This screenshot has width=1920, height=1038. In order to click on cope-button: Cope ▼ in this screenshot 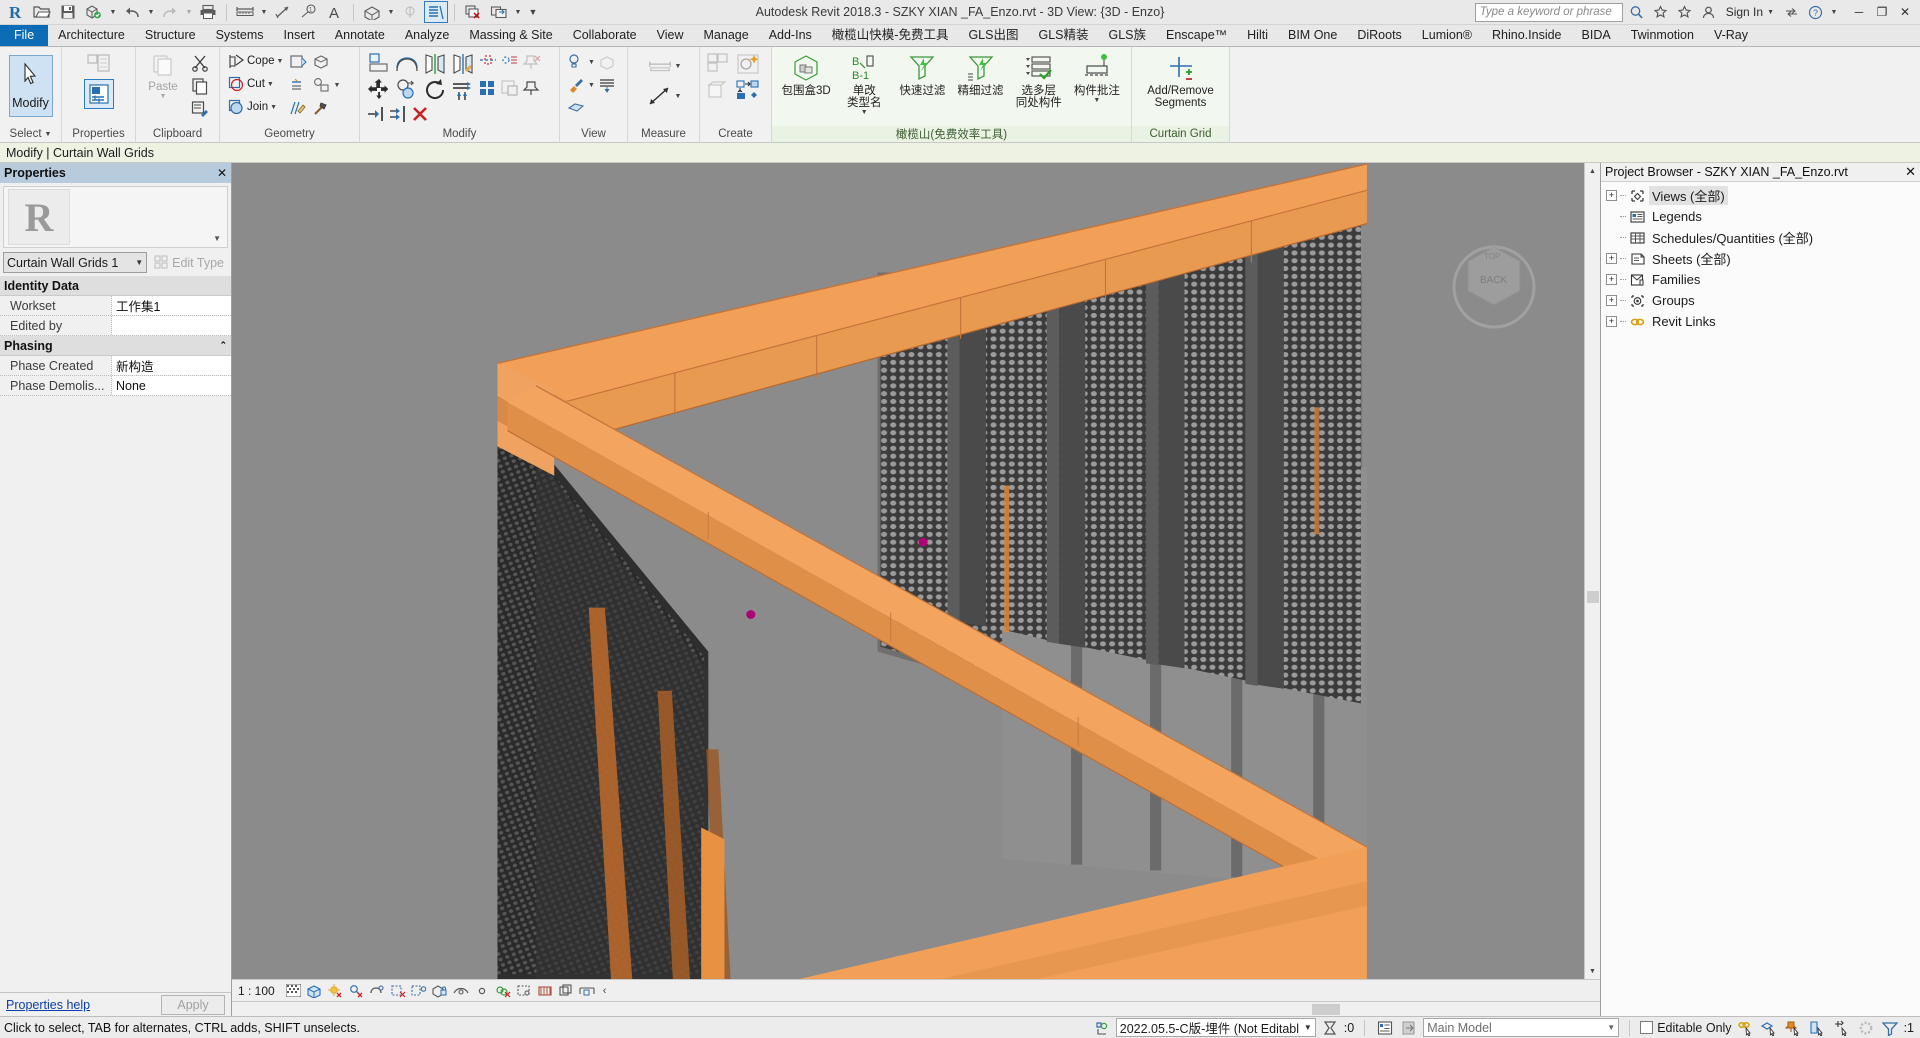, I will do `click(255, 61)`.